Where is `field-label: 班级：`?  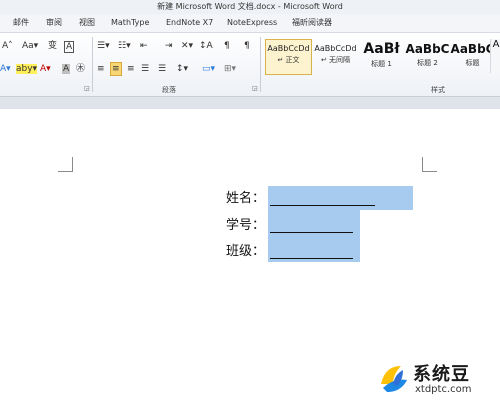 field-label: 班级： is located at coordinates (246, 251).